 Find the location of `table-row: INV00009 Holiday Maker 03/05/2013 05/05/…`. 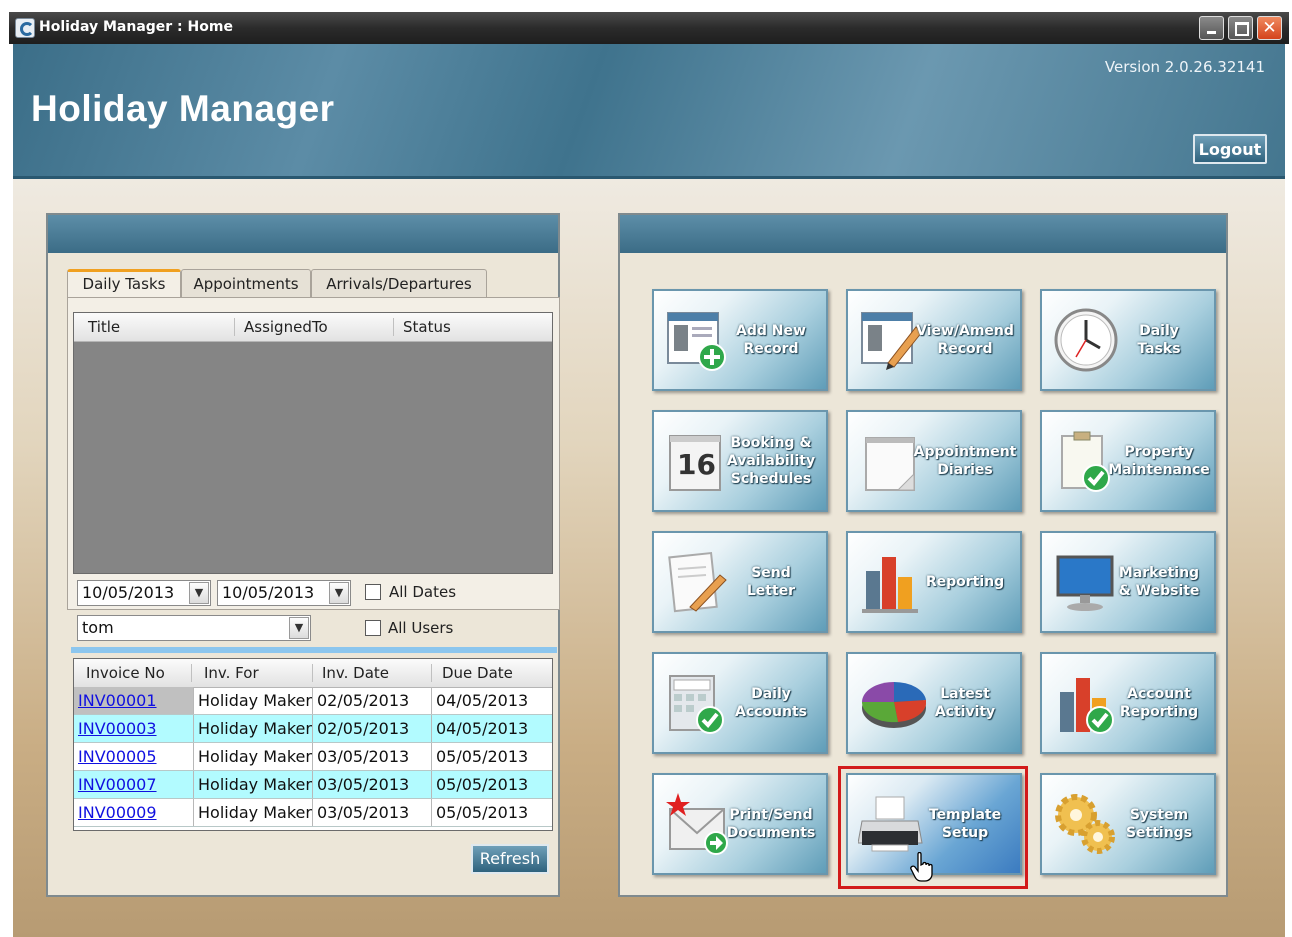

table-row: INV00009 Holiday Maker 03/05/2013 05/05/… is located at coordinates (313, 813).